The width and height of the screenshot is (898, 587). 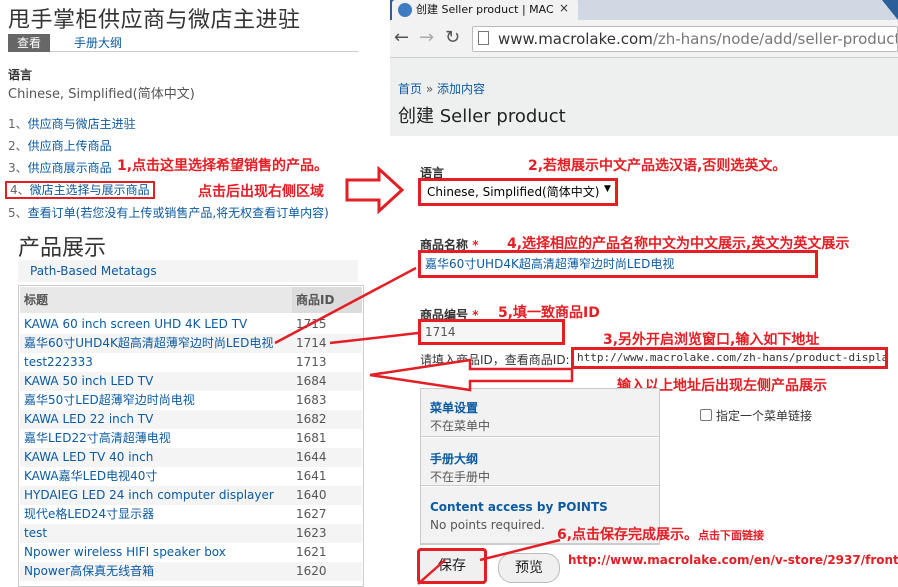 What do you see at coordinates (20, 190) in the screenshot?
I see `step-number: 4、` at bounding box center [20, 190].